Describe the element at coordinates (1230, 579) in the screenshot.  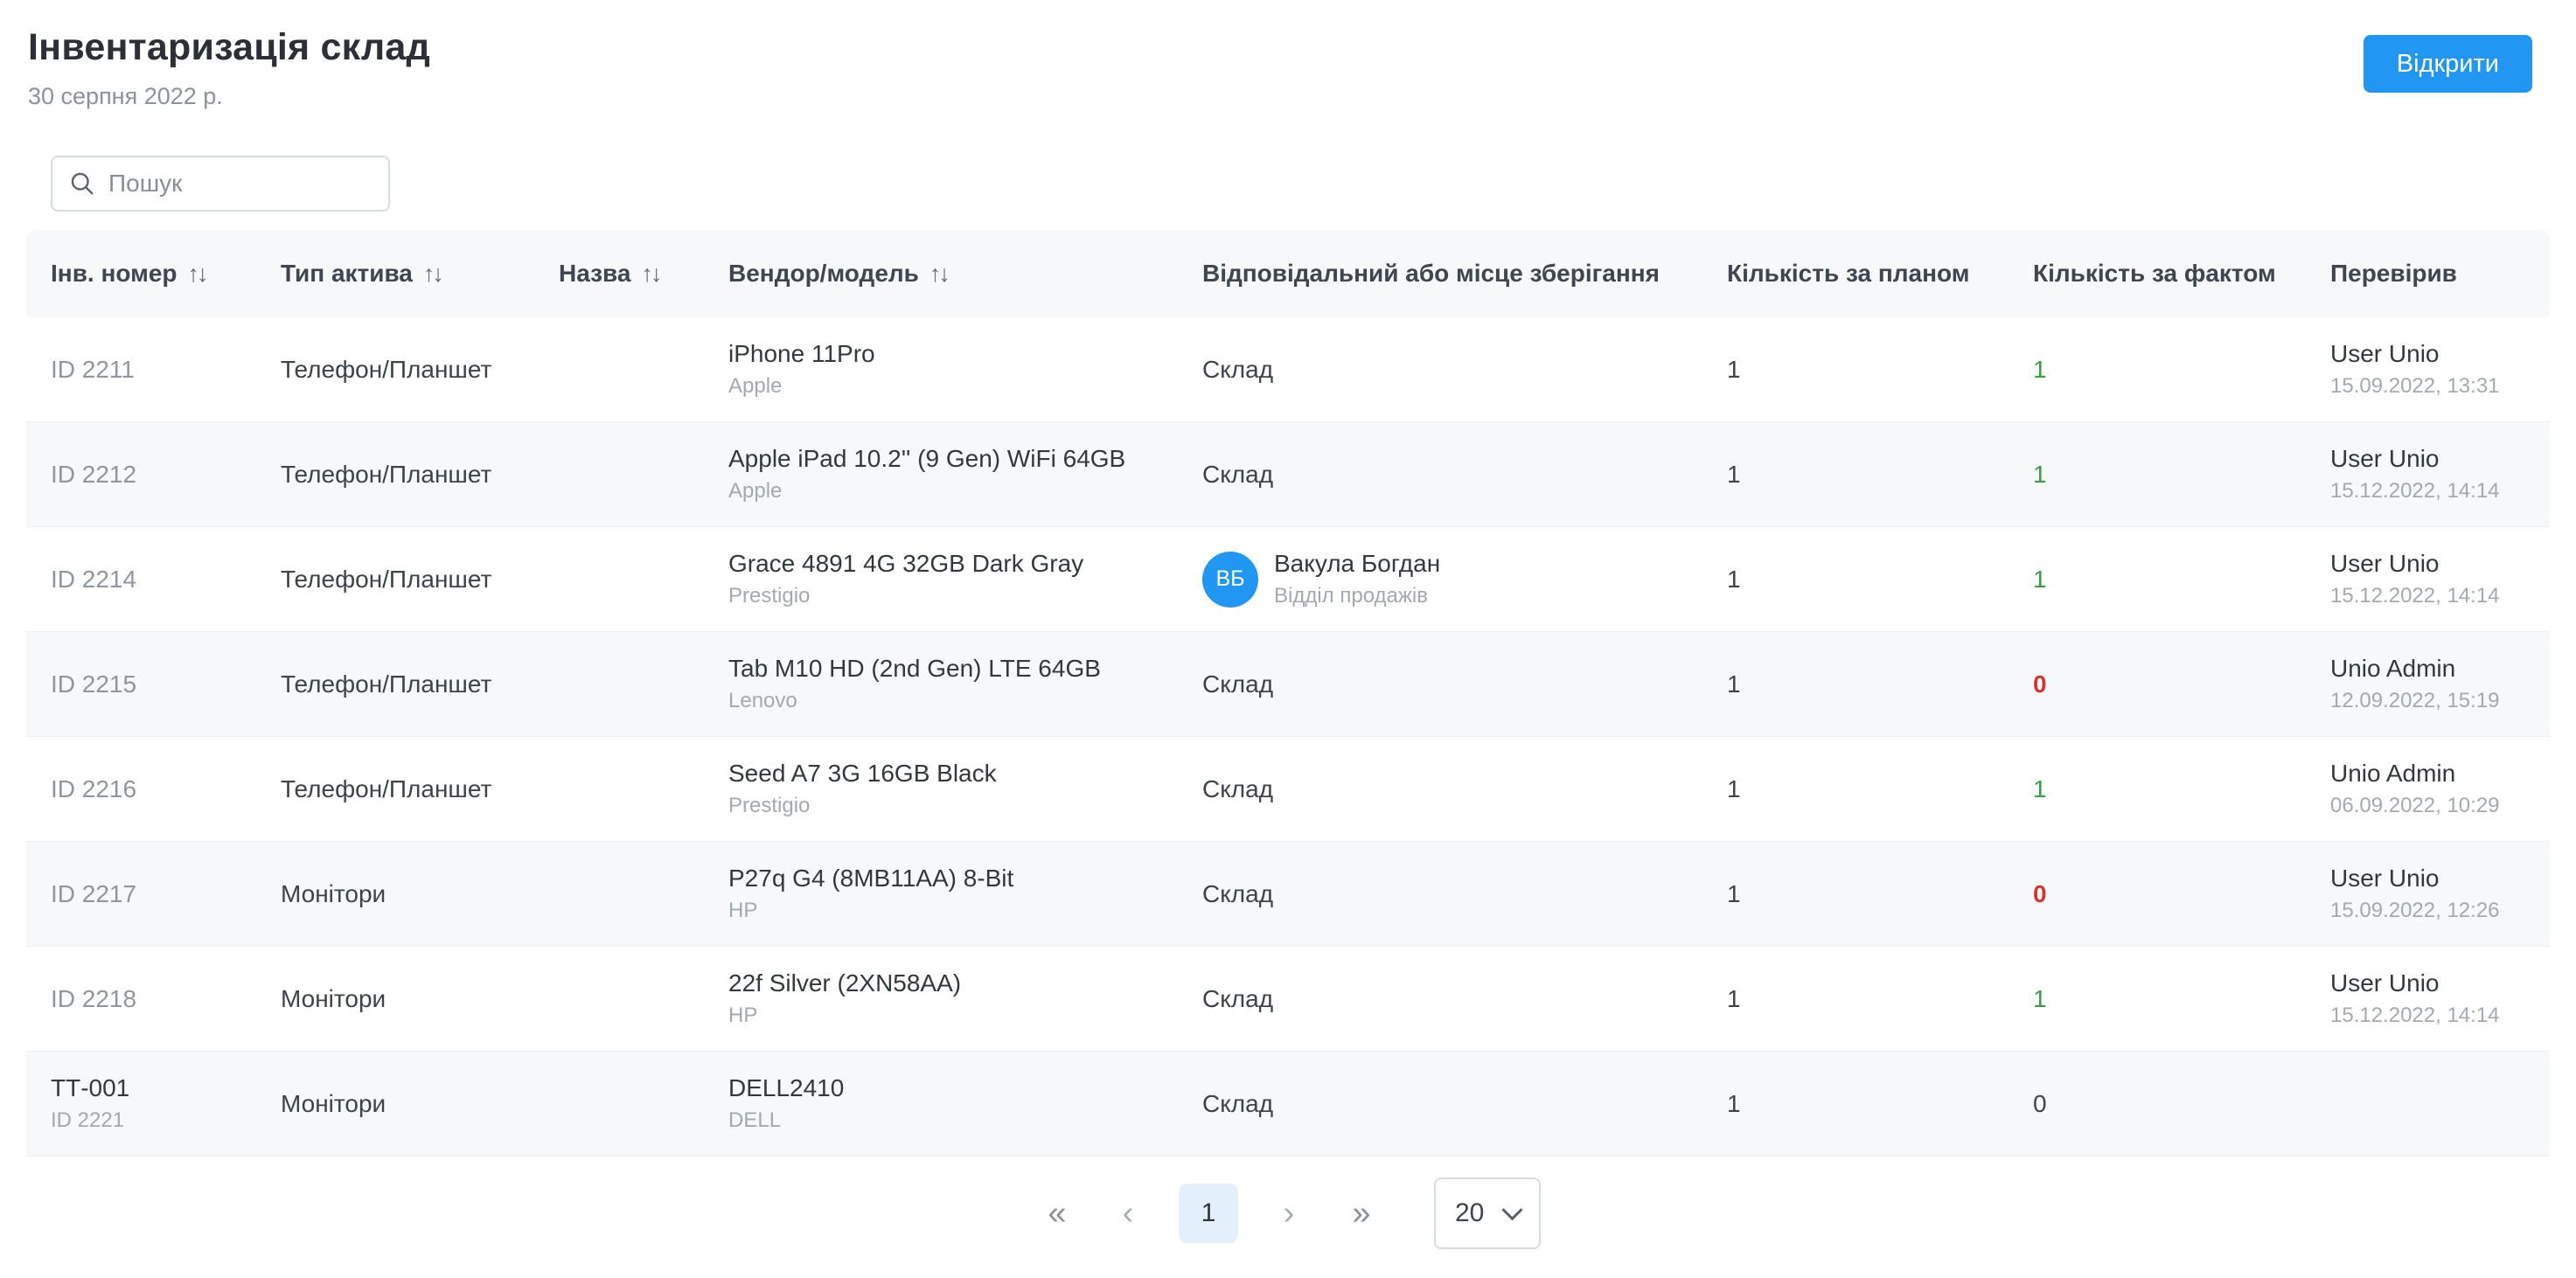
I see `avatar: ВБ` at that location.